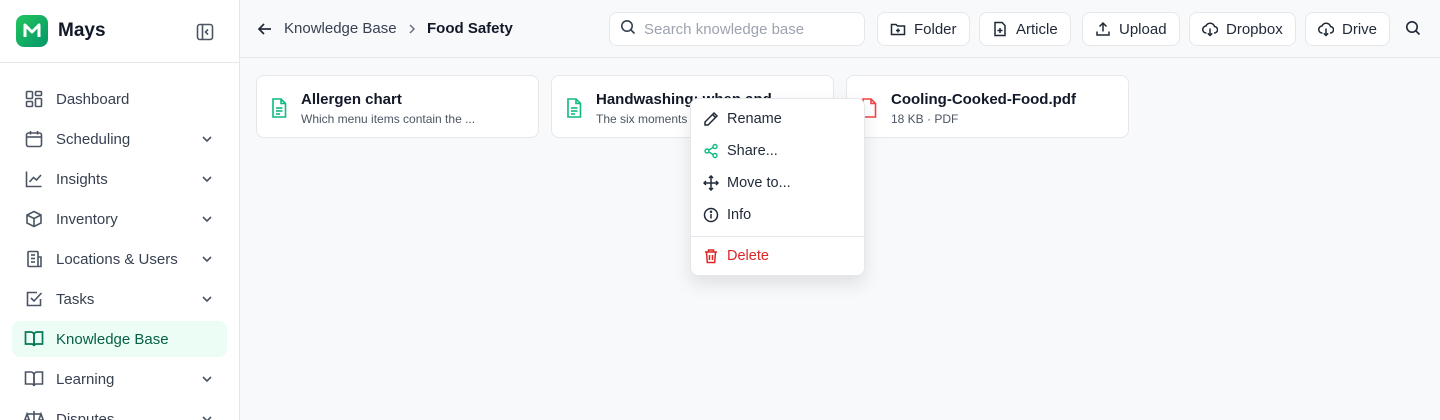 The width and height of the screenshot is (1440, 420). Describe the element at coordinates (265, 29) in the screenshot. I see `back-arrow-icon` at that location.